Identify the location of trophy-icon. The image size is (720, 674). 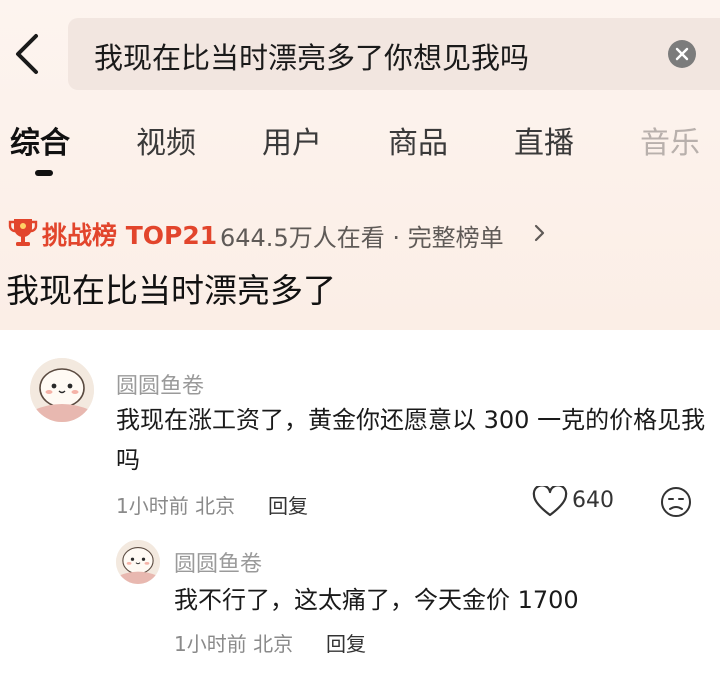
(23, 232).